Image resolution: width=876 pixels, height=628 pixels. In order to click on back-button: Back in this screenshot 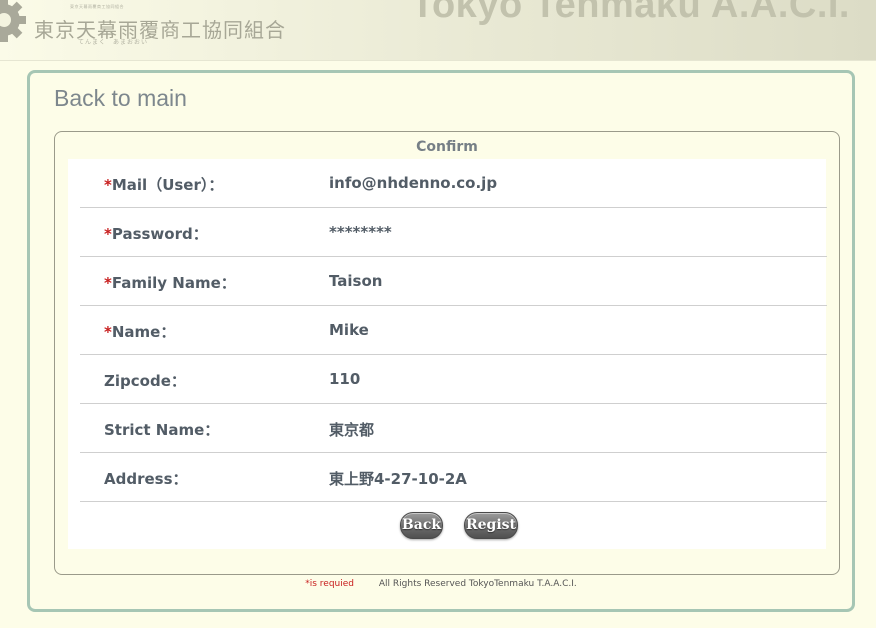, I will do `click(421, 525)`.